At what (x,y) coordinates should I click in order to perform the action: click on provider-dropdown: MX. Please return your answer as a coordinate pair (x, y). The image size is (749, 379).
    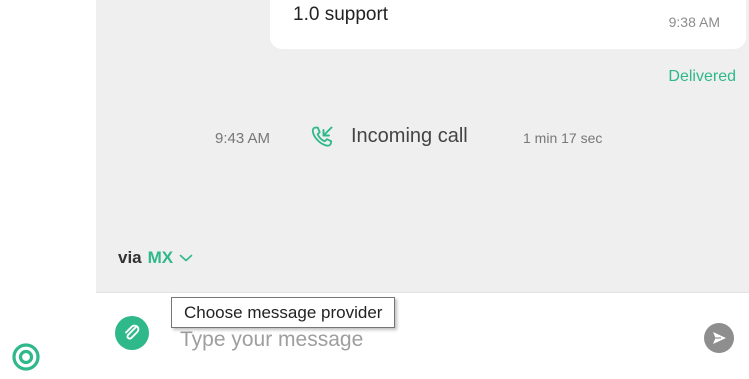
    Looking at the image, I should click on (171, 258).